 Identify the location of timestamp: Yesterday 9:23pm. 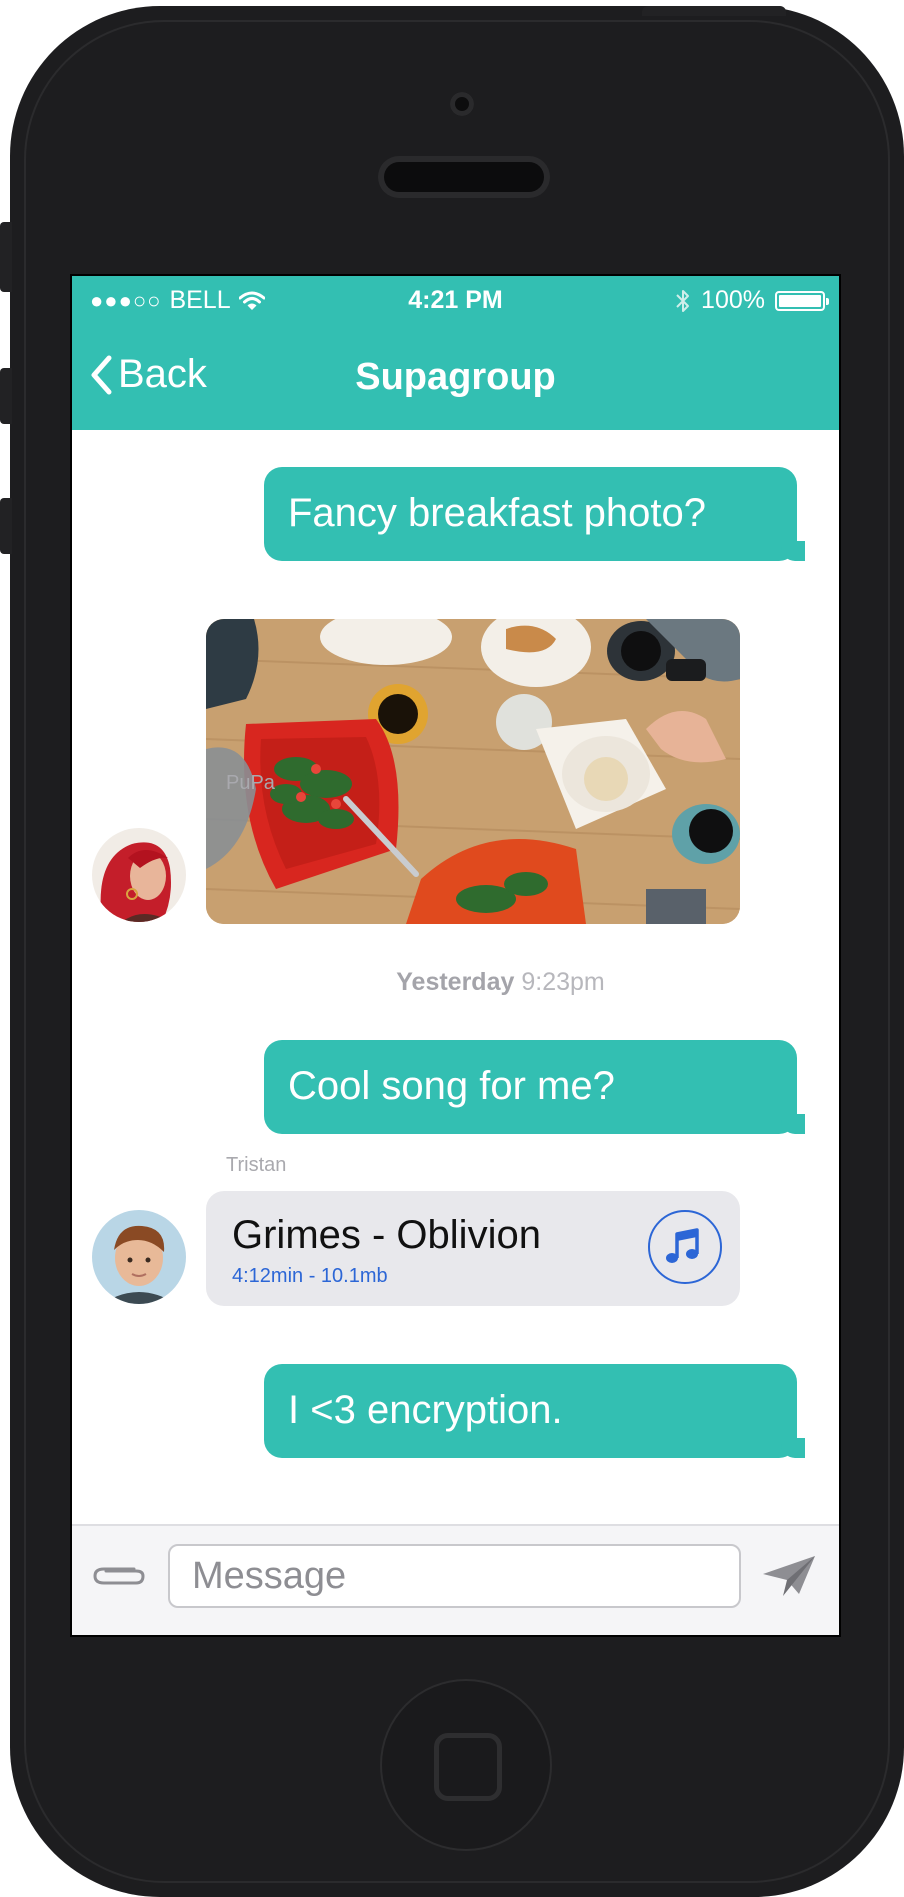
(455, 982).